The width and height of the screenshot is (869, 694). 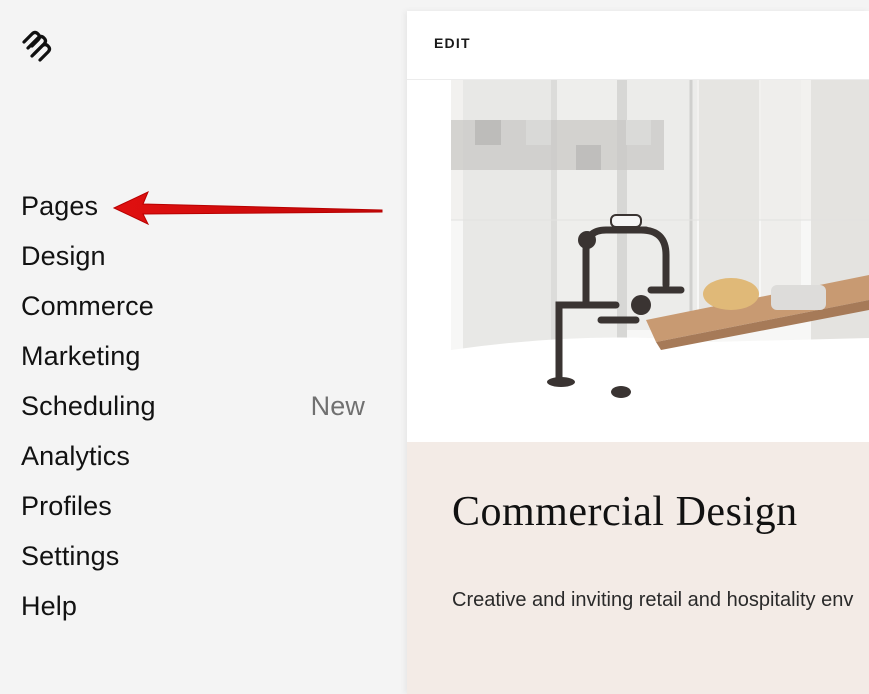 What do you see at coordinates (49, 606) in the screenshot?
I see `nav-item-label: Help` at bounding box center [49, 606].